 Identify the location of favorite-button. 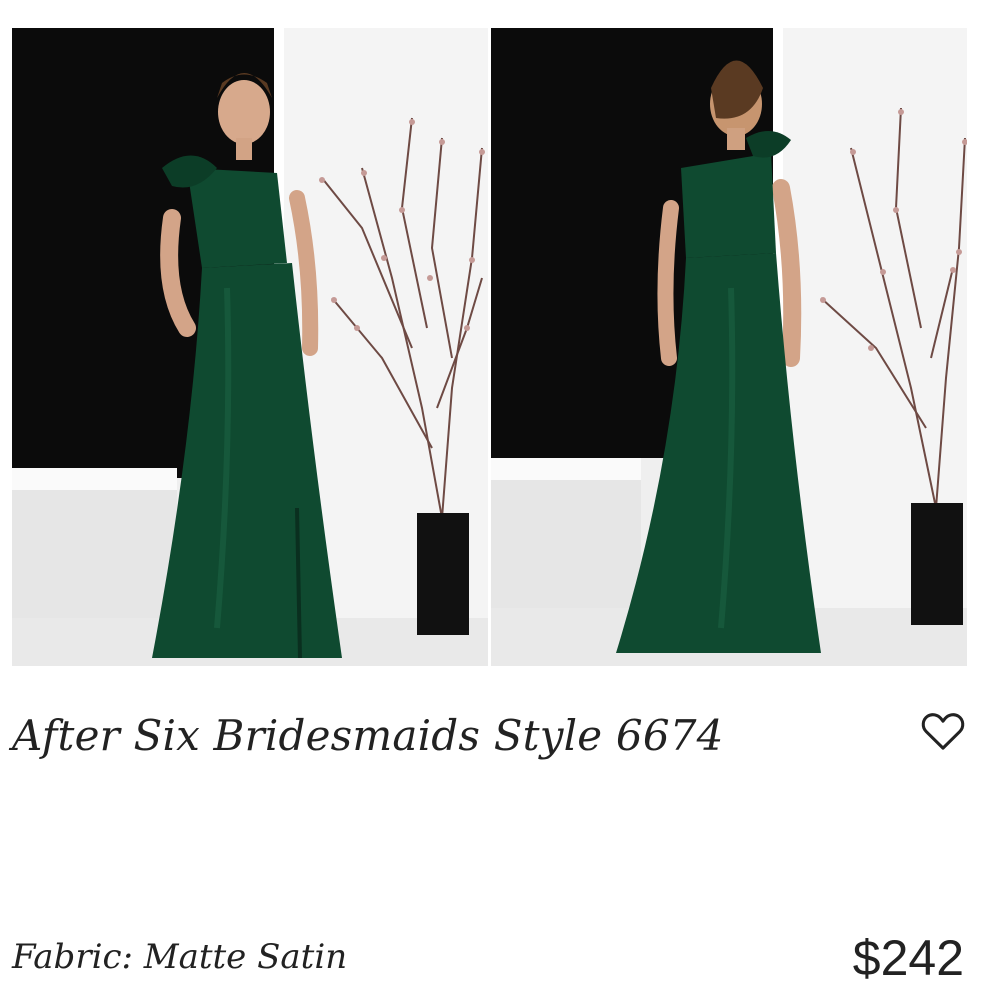
(943, 730).